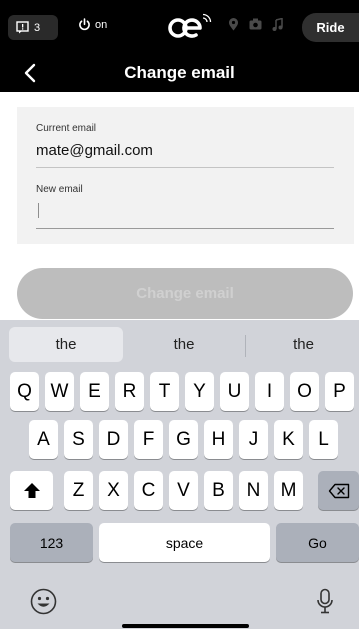 The width and height of the screenshot is (359, 629). Describe the element at coordinates (245, 346) in the screenshot. I see `suggestion-separator` at that location.